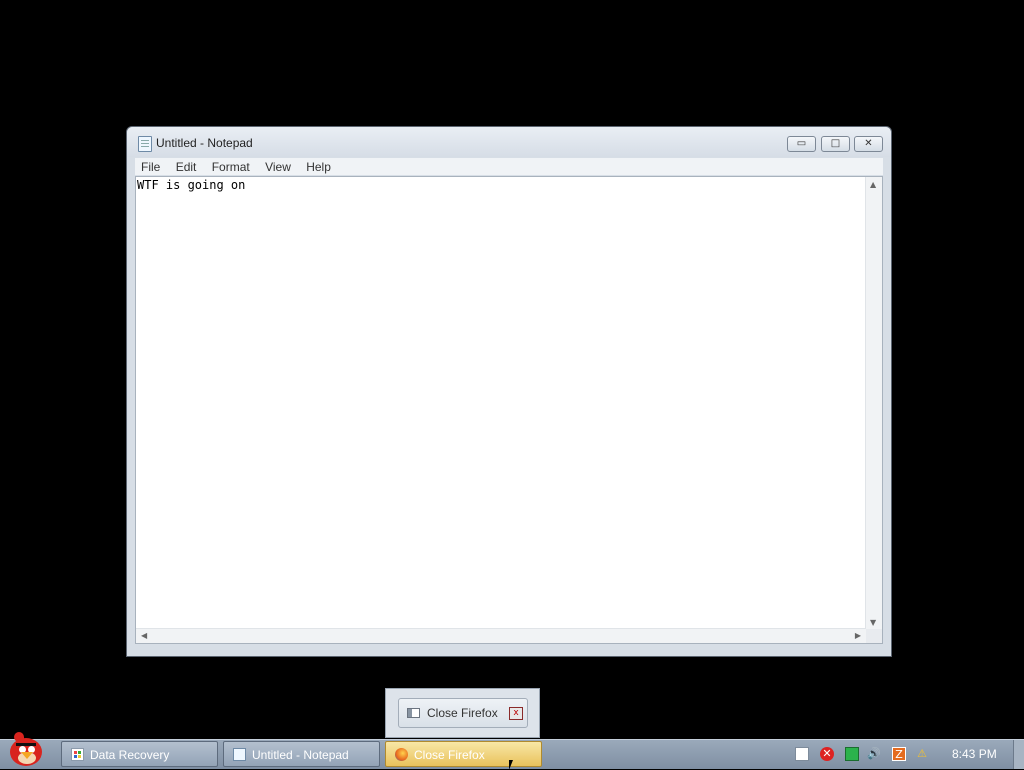  Describe the element at coordinates (401, 754) in the screenshot. I see `firefox-icon` at that location.